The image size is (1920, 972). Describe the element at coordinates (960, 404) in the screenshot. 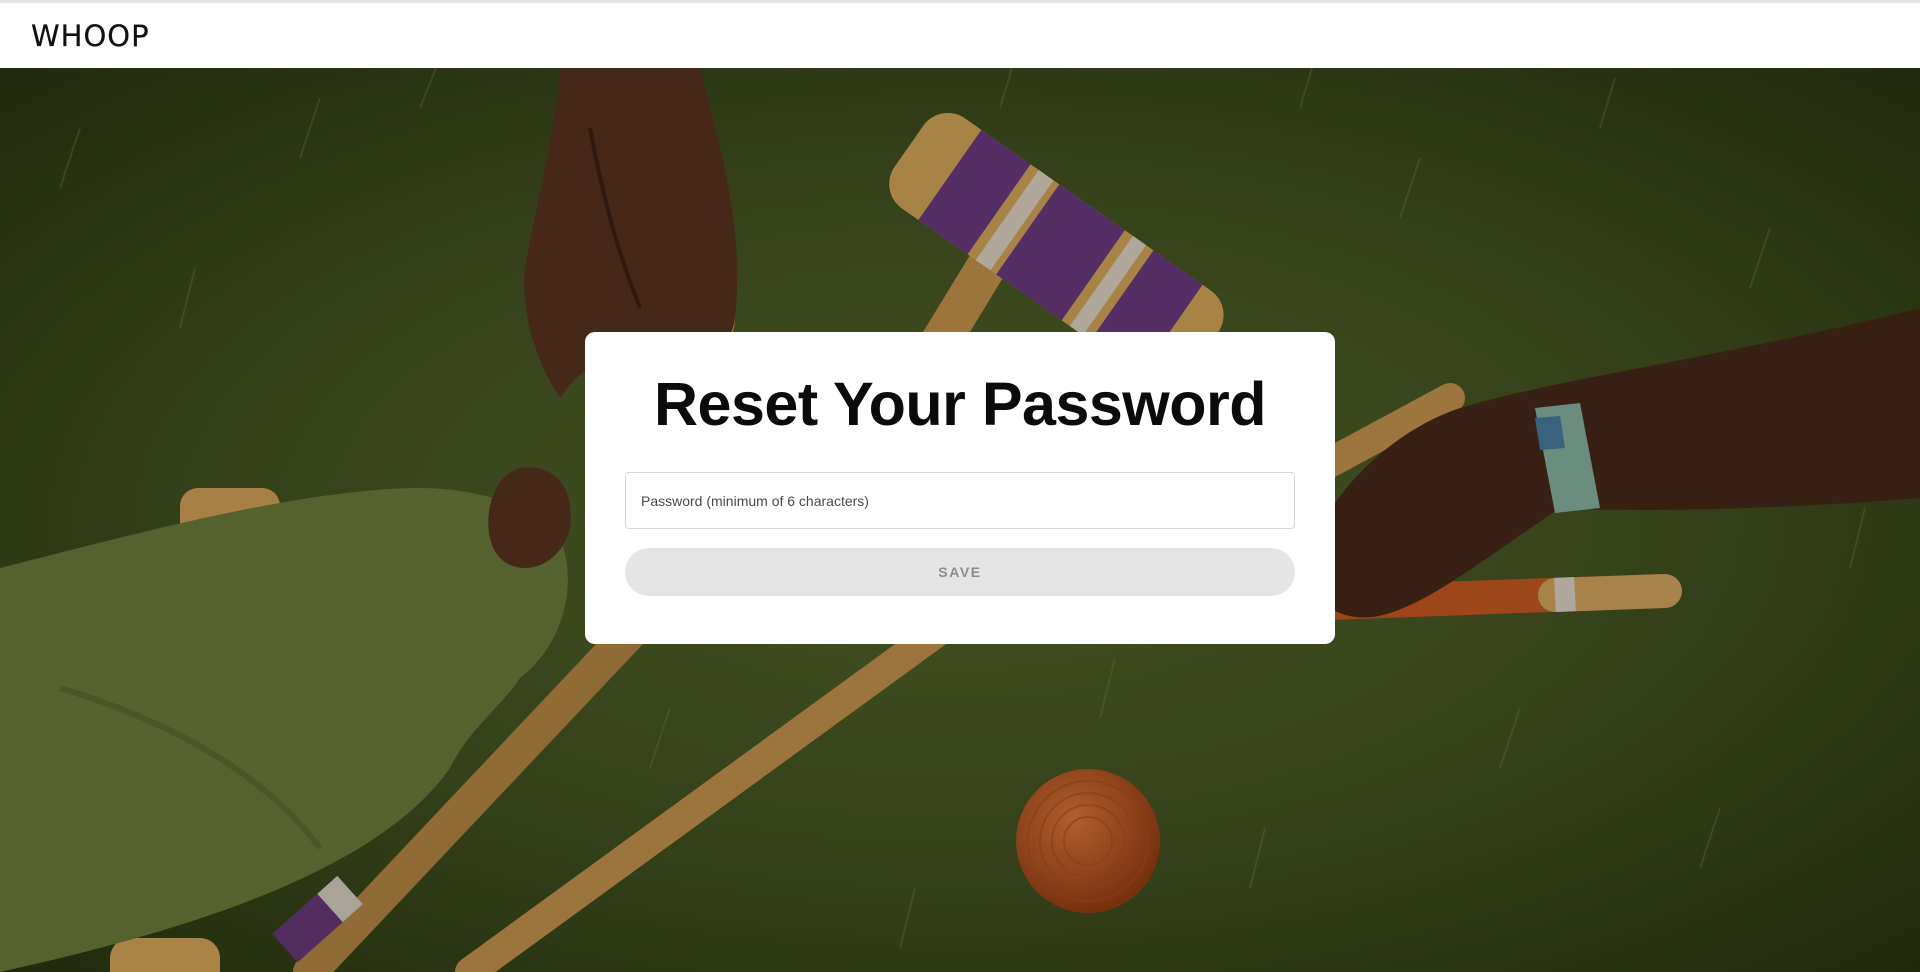

I see `page-title: Reset Your Password` at that location.